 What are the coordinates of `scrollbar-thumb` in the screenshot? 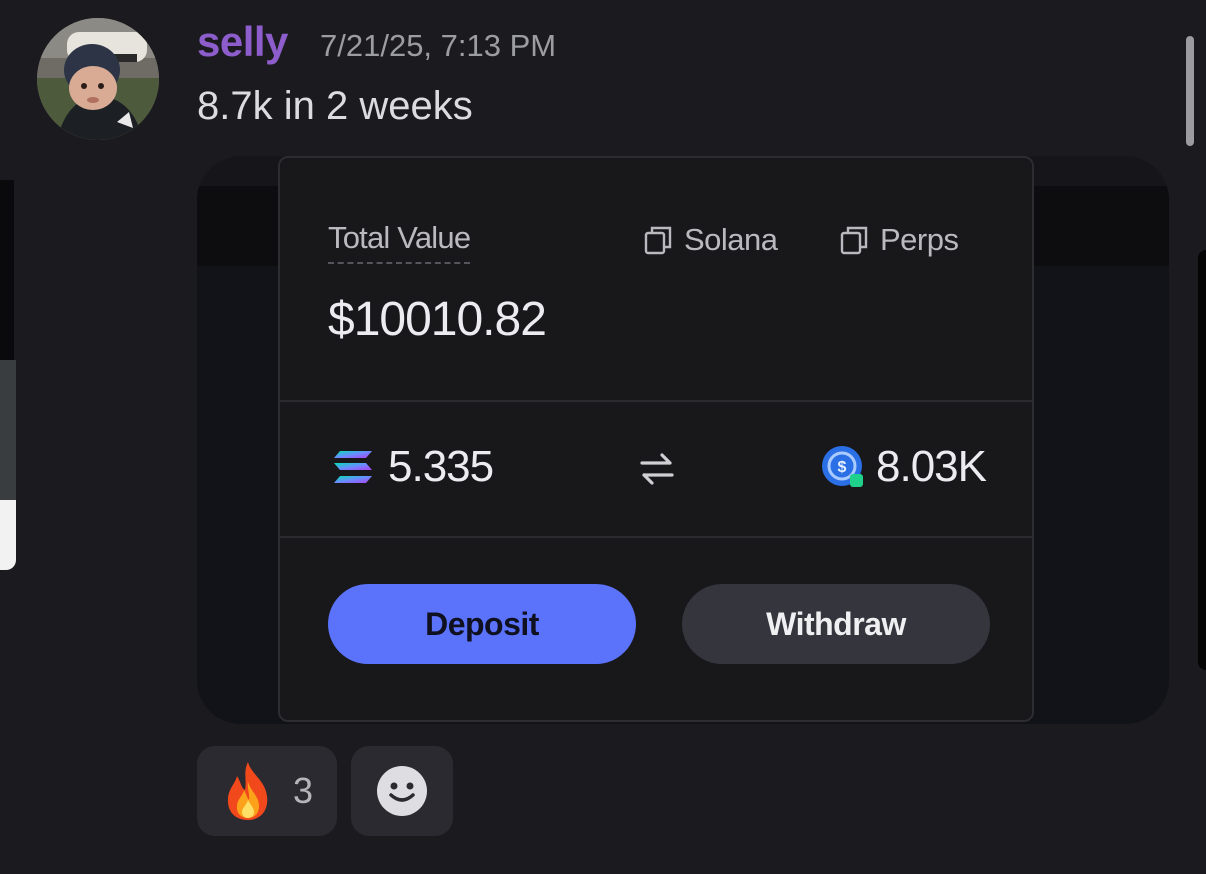 It's located at (1190, 91).